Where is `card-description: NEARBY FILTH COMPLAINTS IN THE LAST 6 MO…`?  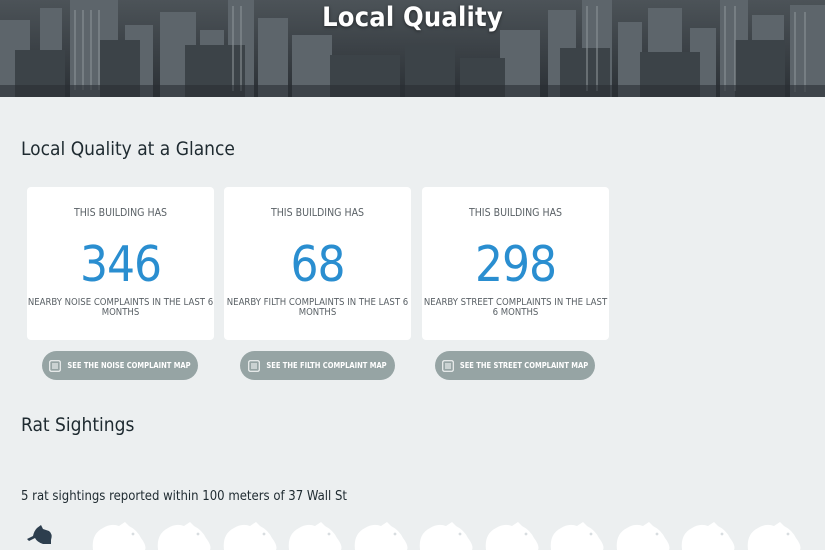 card-description: NEARBY FILTH COMPLAINTS IN THE LAST 6 MO… is located at coordinates (317, 307).